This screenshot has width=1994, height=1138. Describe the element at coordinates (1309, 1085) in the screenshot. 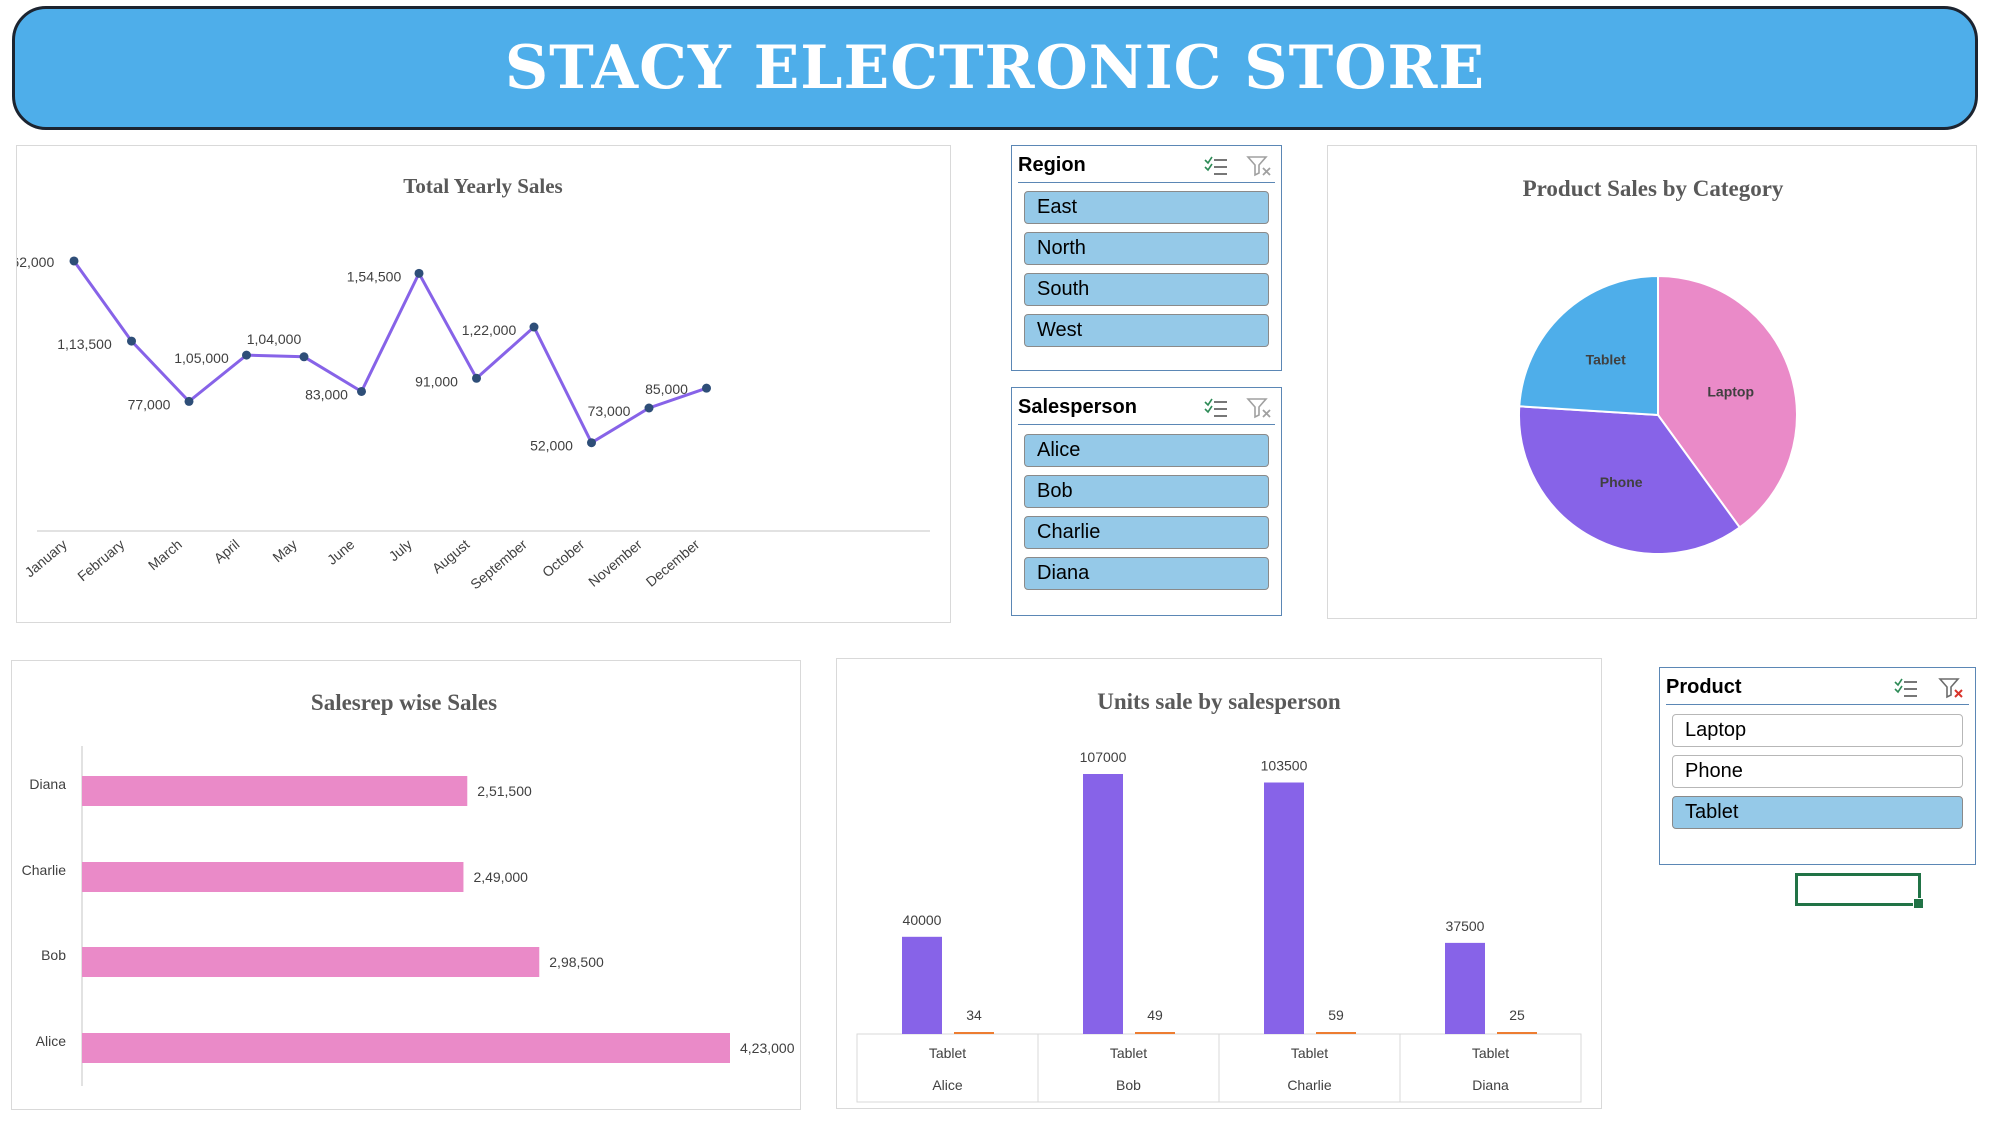

I see `x-group-label: Charlie` at that location.